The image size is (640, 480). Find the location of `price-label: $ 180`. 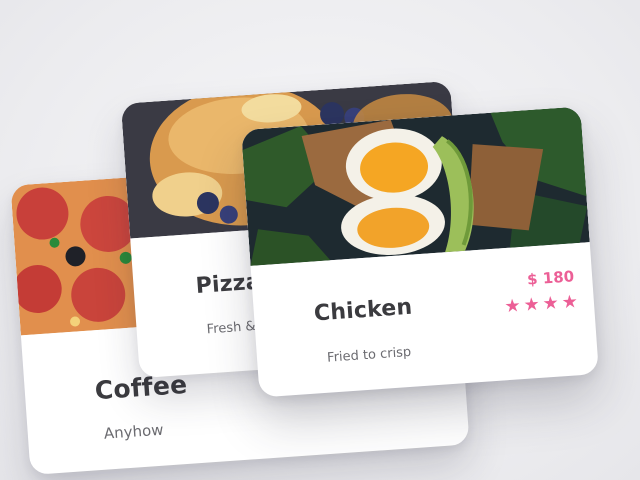

price-label: $ 180 is located at coordinates (550, 278).